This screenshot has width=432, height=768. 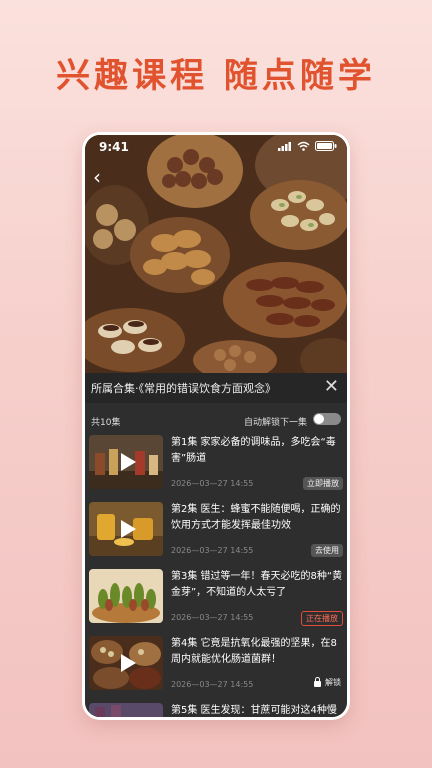 I want to click on thumb-sugarcane-image, so click(x=126, y=710).